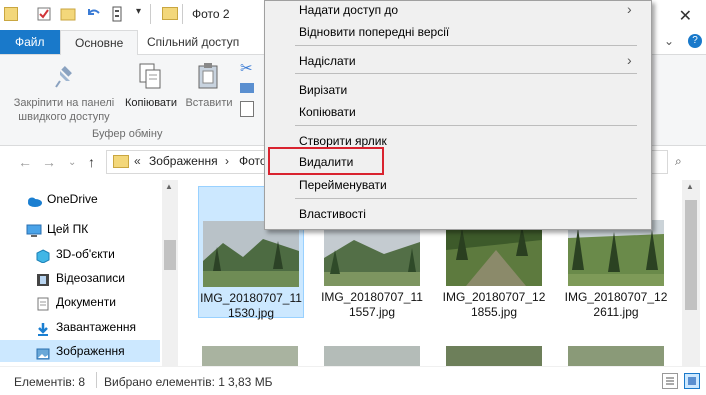 The image size is (706, 395). What do you see at coordinates (50, 382) in the screenshot?
I see `item-count: Елементів: 8` at bounding box center [50, 382].